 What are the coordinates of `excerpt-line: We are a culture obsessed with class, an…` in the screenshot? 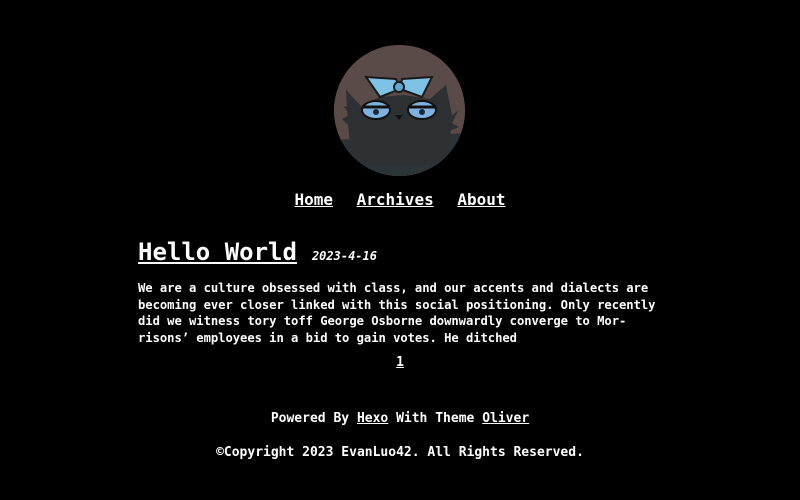 It's located at (393, 288).